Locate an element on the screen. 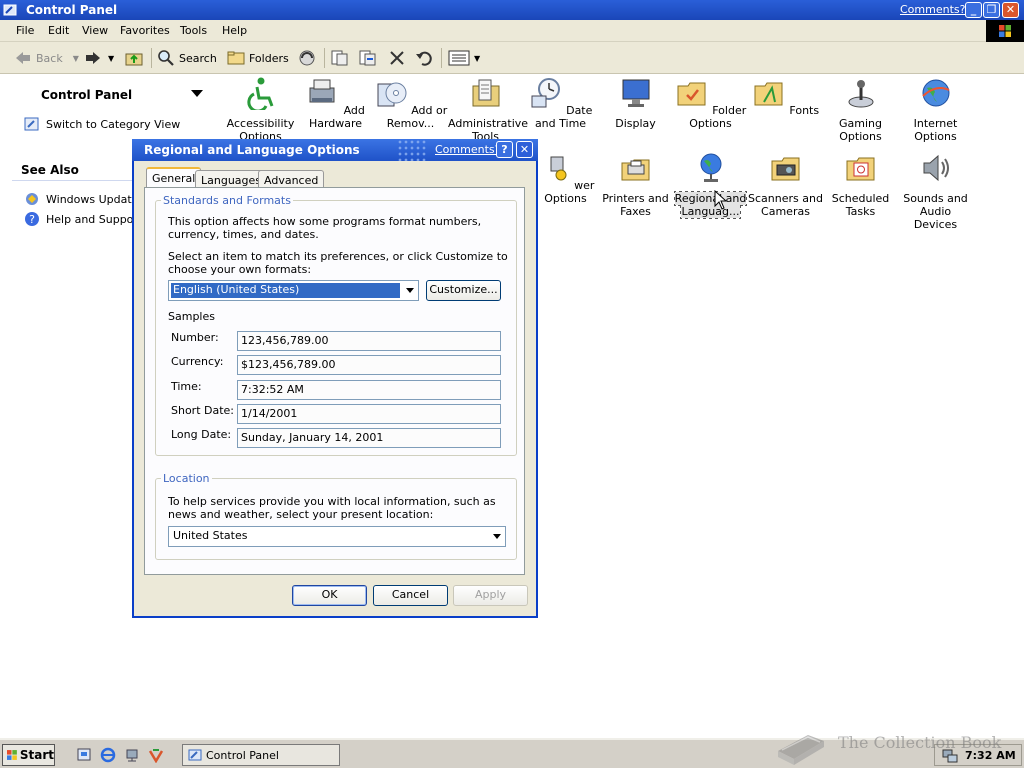 This screenshot has height=768, width=1024. cp-scheduled-tasks: Scheduled Tasks is located at coordinates (860, 184).